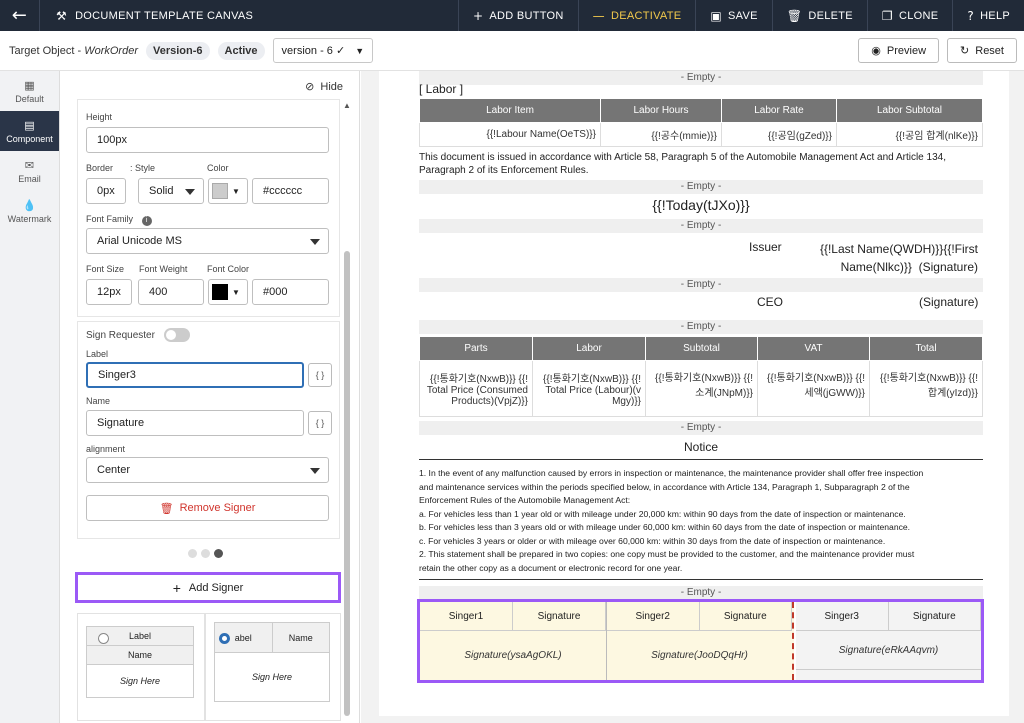 This screenshot has width=1024, height=723. Describe the element at coordinates (813, 388) in the screenshot. I see `table-cell: {{!통화기호(NxwB)}} {{! 세액(jGWW)}}` at that location.